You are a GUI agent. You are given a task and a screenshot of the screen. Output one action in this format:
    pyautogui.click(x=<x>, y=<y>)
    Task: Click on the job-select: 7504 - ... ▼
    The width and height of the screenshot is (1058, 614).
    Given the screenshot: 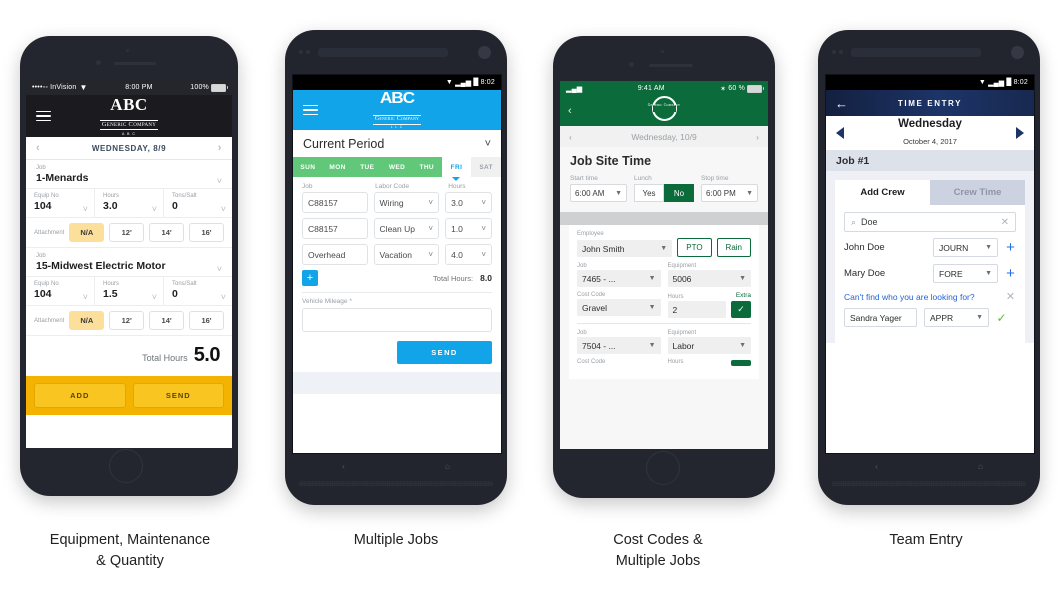 What is the action you would take?
    pyautogui.click(x=619, y=345)
    